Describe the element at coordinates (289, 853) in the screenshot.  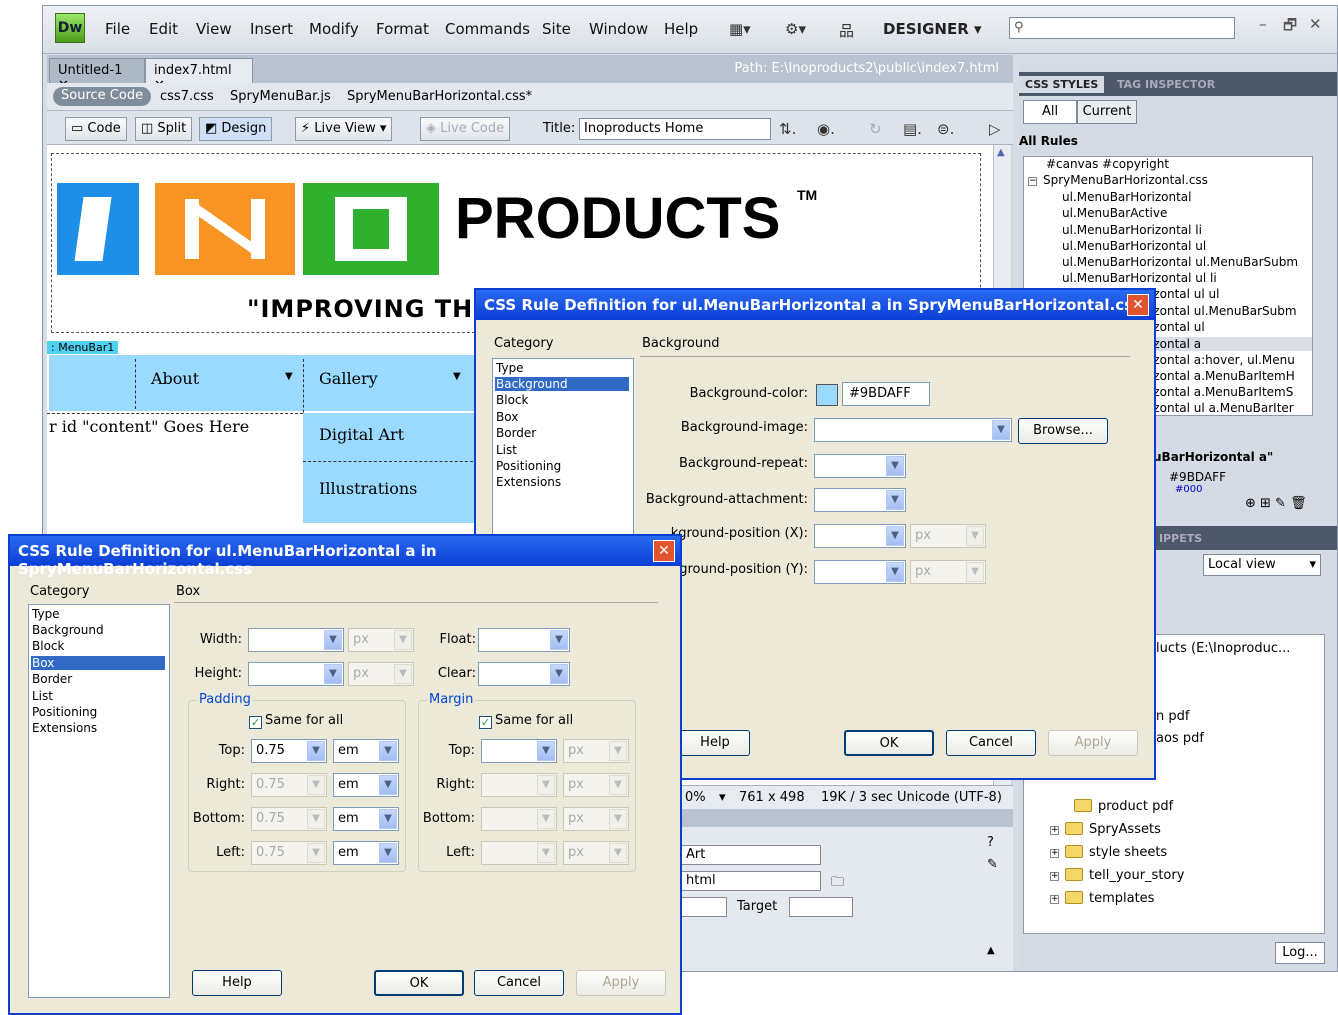
I see `padding-left-select: 0.75 ▼` at that location.